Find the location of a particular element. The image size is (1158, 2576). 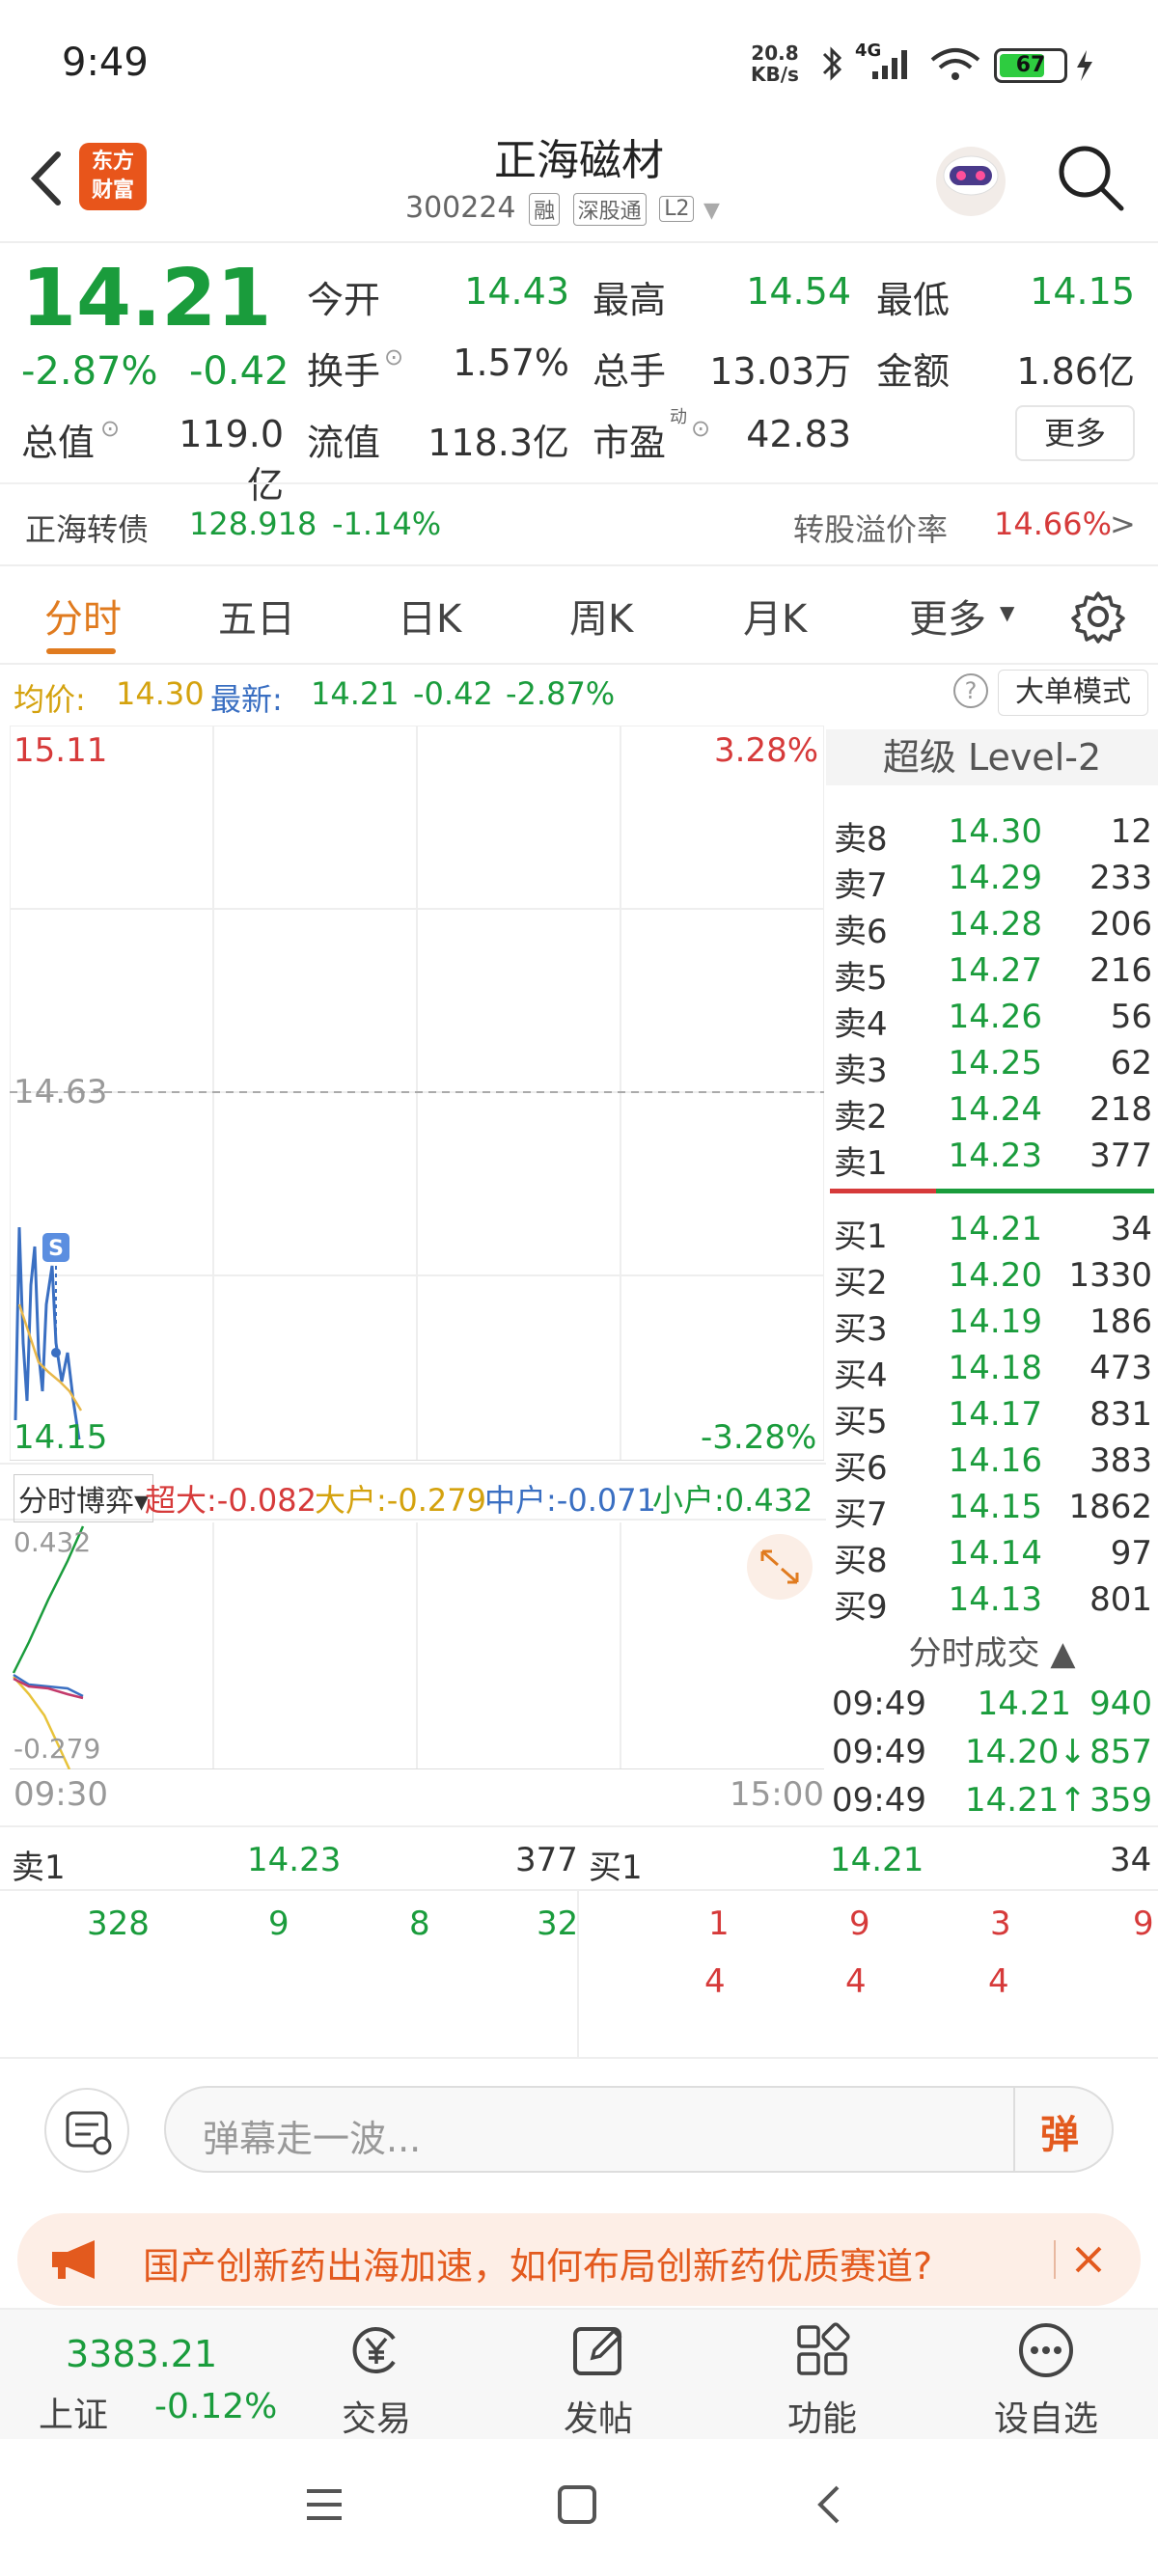

comment-list-icon is located at coordinates (86, 2131).